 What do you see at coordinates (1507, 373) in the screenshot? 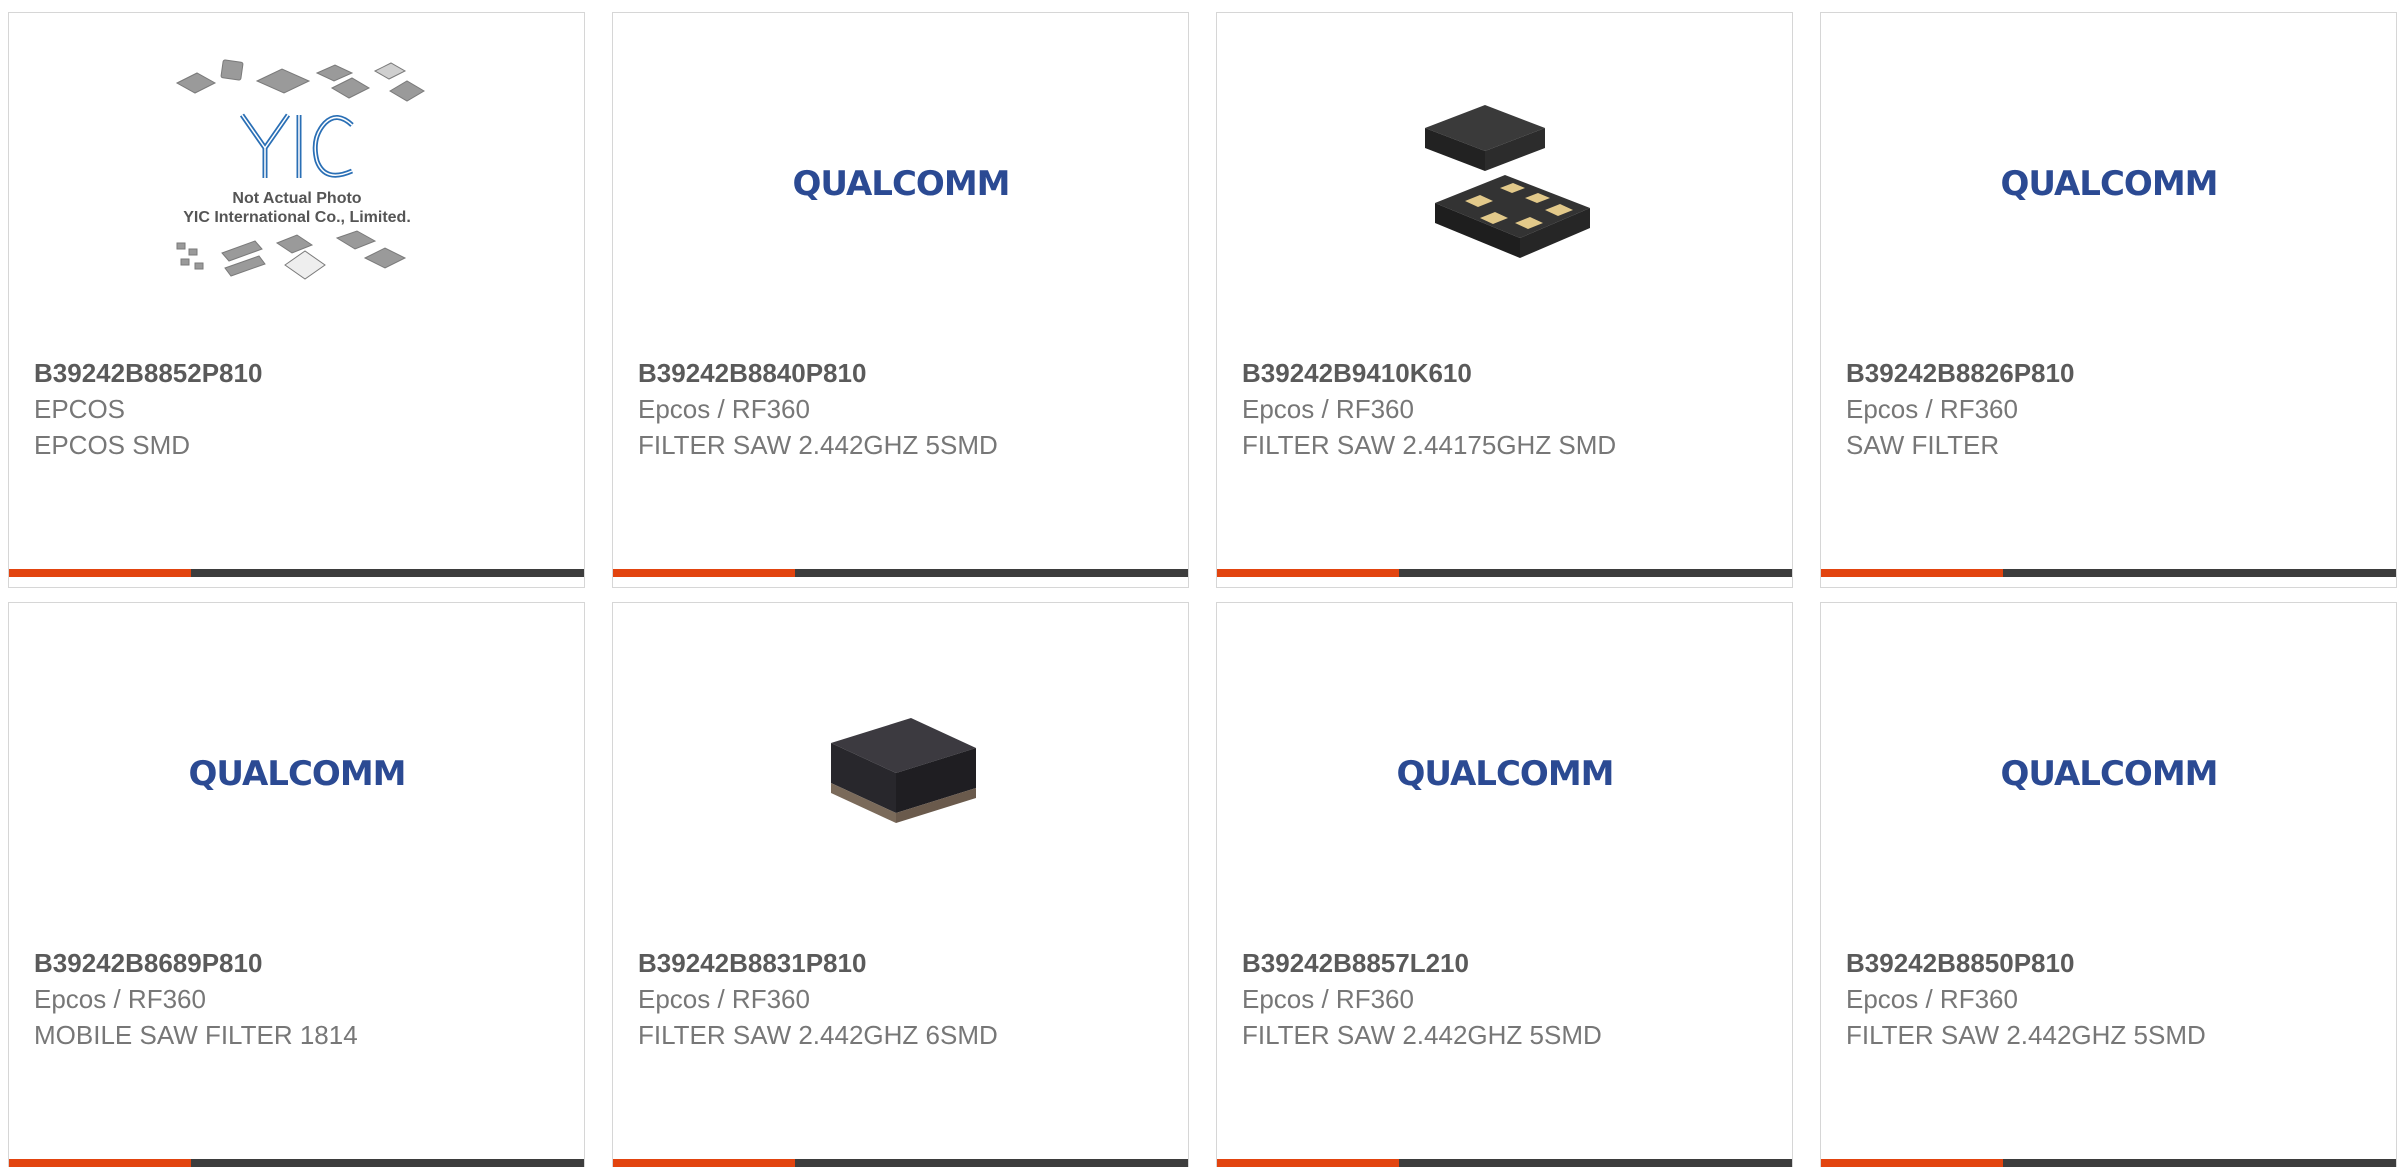
I see `part-number: B39242B9410K610` at bounding box center [1507, 373].